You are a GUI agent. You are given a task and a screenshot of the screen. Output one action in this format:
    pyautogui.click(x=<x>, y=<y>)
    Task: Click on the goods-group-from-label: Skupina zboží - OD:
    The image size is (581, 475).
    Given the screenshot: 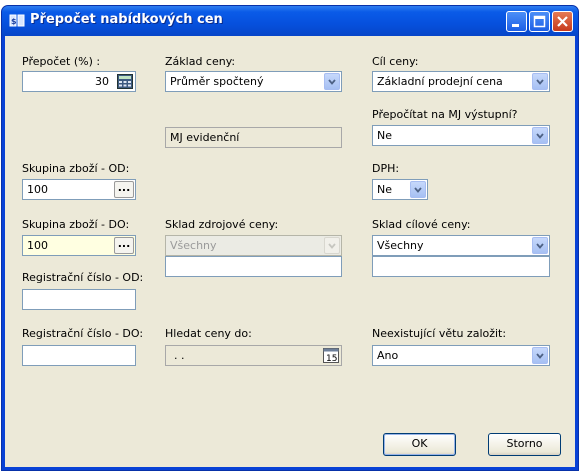 What is the action you would take?
    pyautogui.click(x=76, y=168)
    